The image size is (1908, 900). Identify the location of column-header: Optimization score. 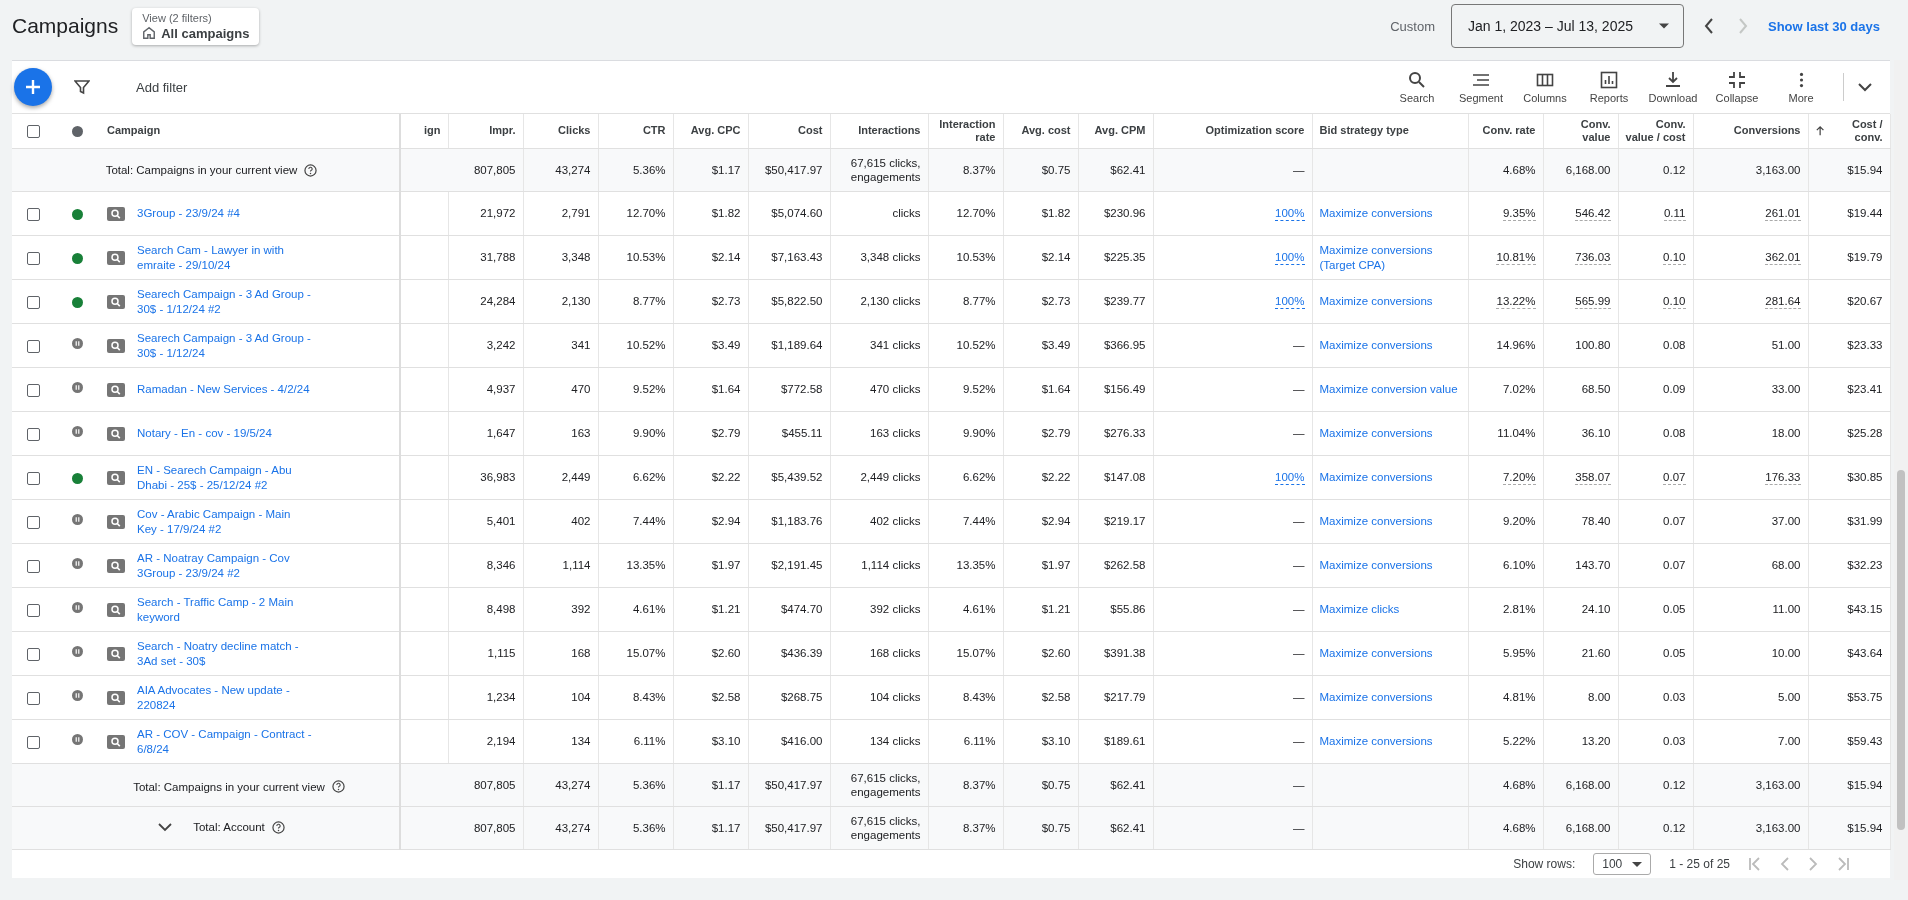
(1255, 131).